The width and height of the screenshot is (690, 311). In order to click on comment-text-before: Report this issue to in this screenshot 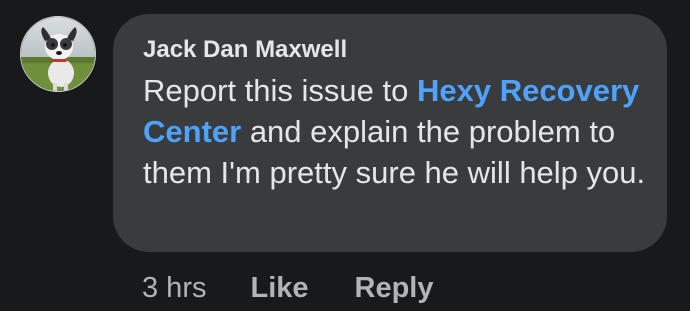, I will do `click(280, 90)`.